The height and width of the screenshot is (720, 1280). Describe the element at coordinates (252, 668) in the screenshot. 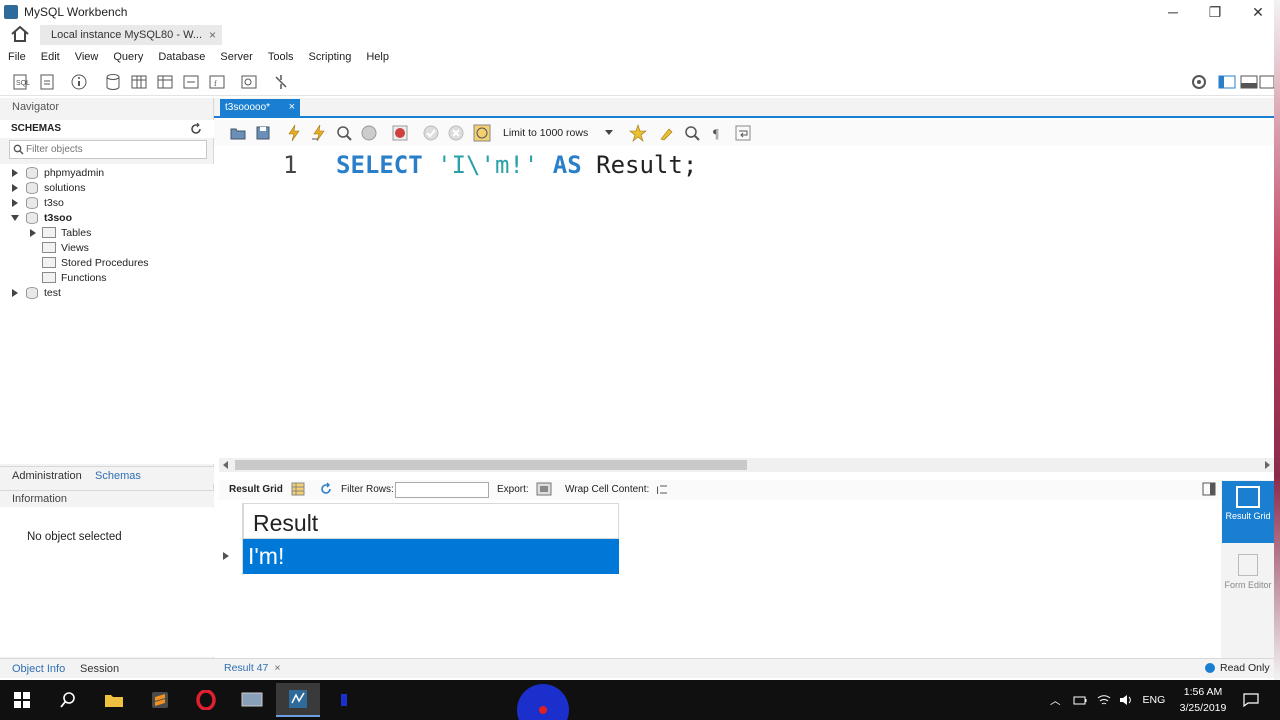

I see `result-tab: Result 47 ×` at that location.